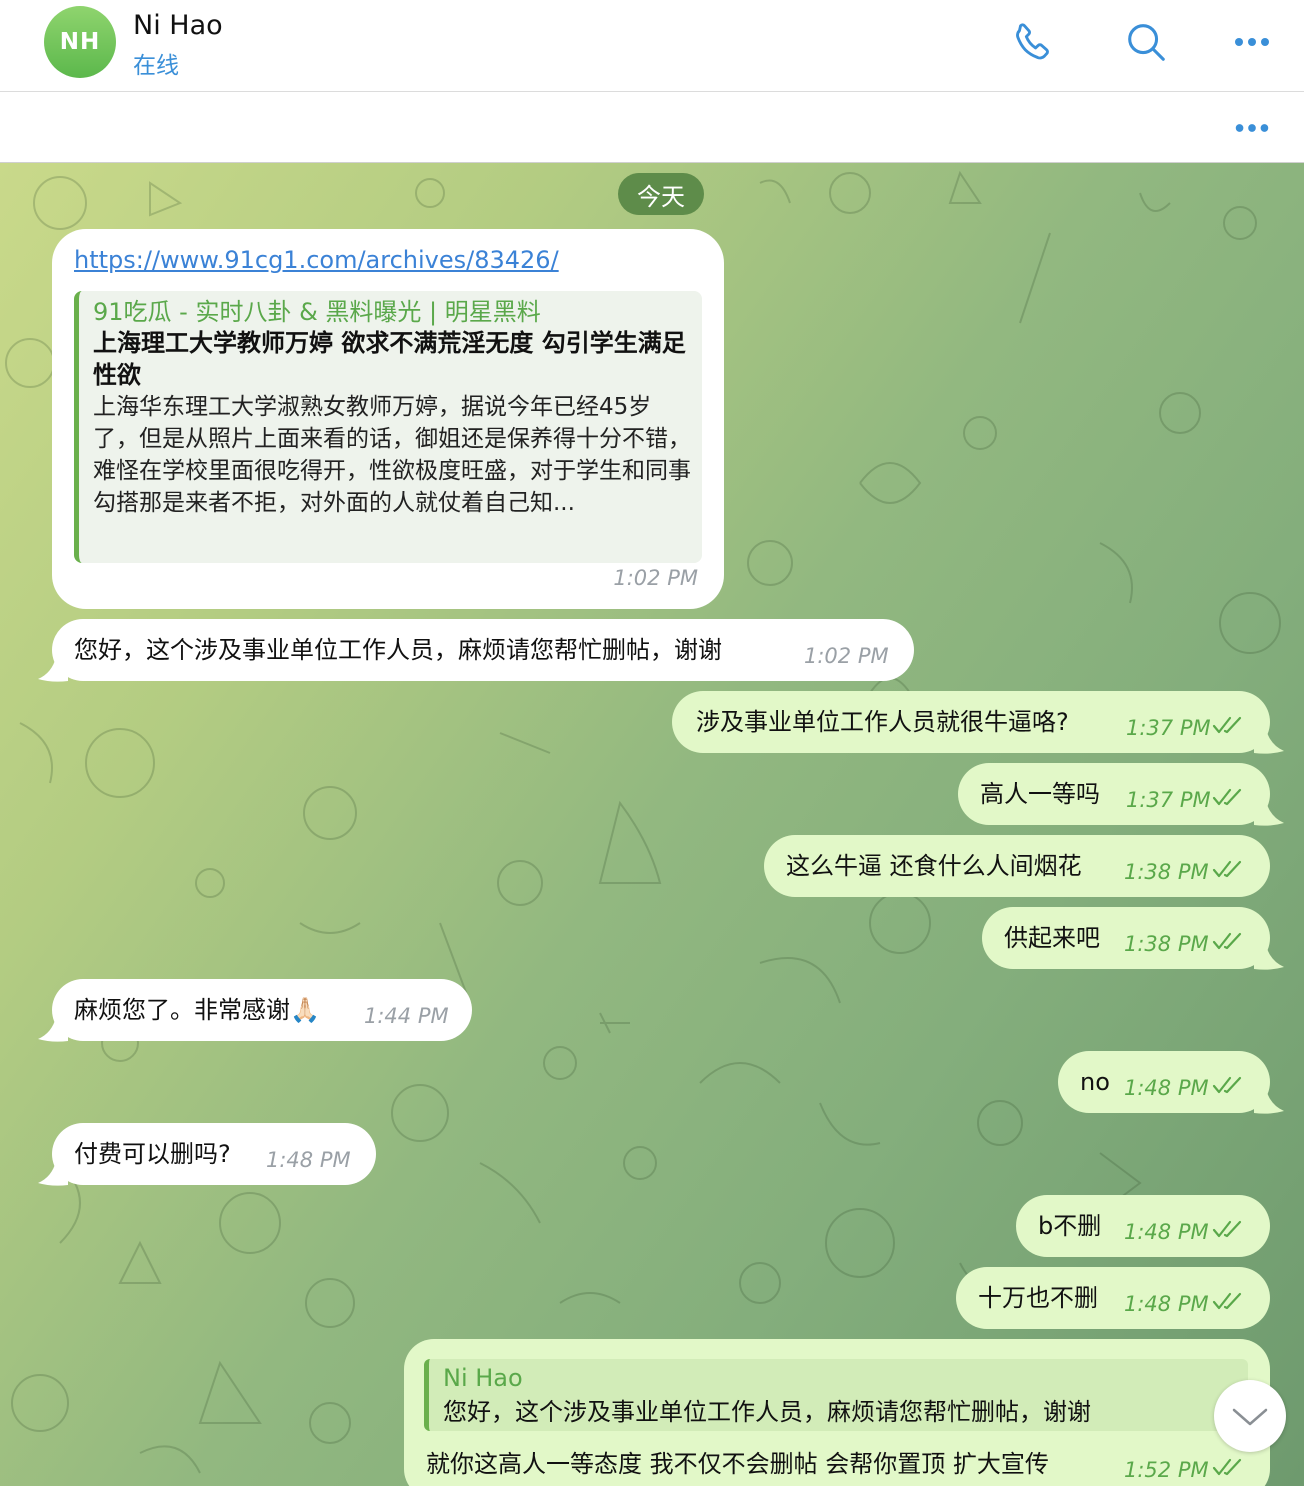 The width and height of the screenshot is (1304, 1486). Describe the element at coordinates (1038, 1298) in the screenshot. I see `message-text: 十万也不删` at that location.